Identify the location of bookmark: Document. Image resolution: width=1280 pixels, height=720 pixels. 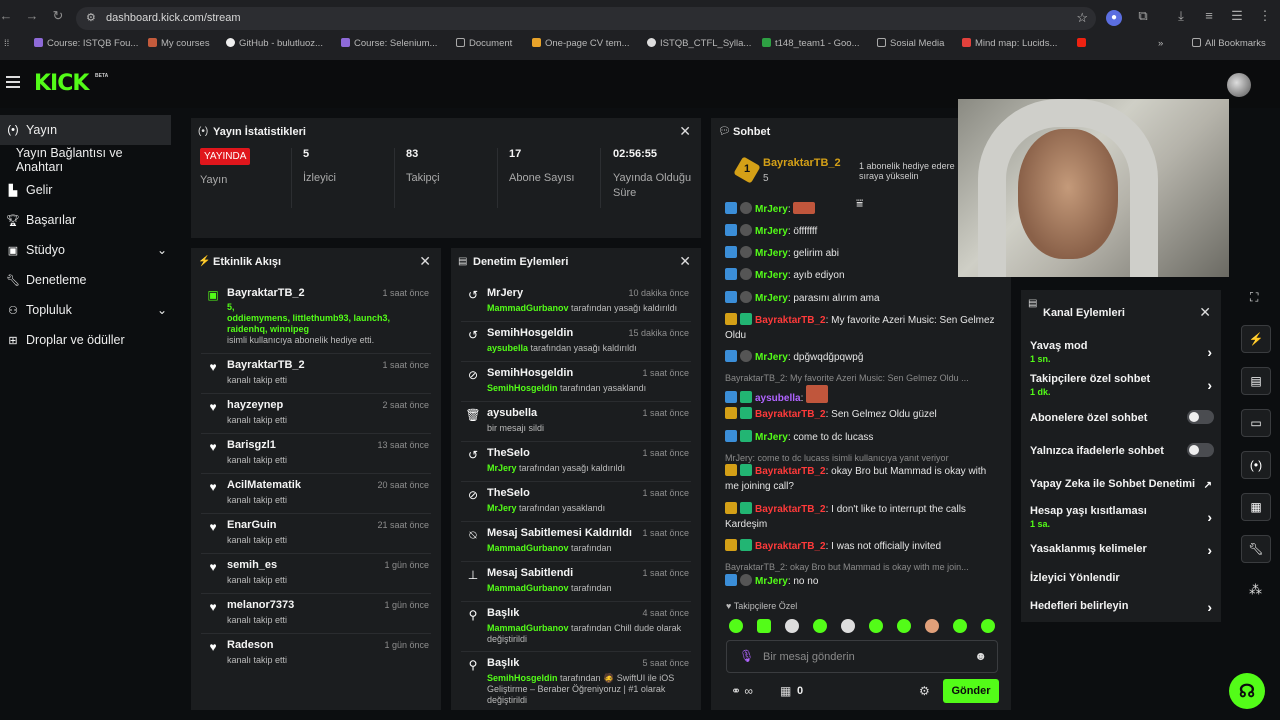
(484, 43).